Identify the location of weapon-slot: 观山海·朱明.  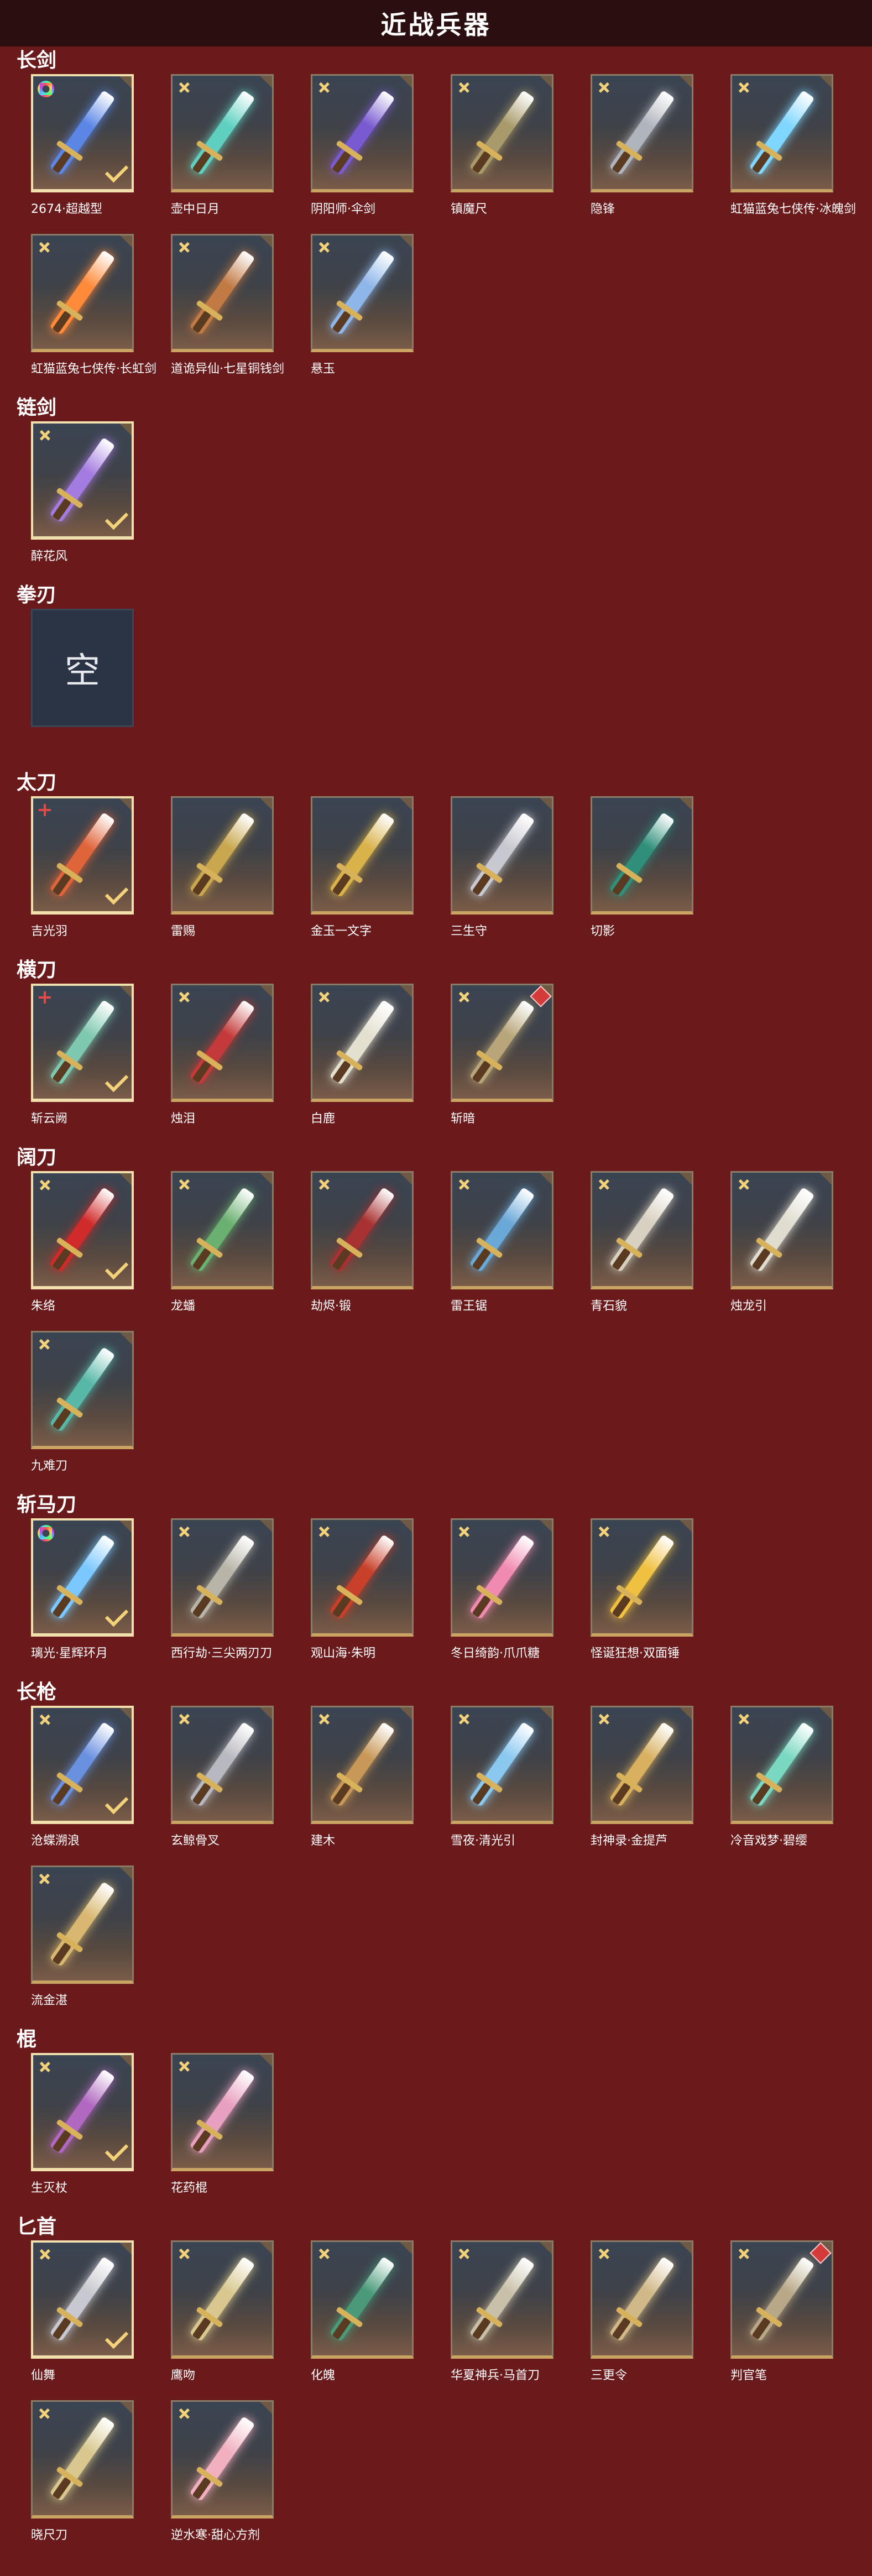
(364, 1598).